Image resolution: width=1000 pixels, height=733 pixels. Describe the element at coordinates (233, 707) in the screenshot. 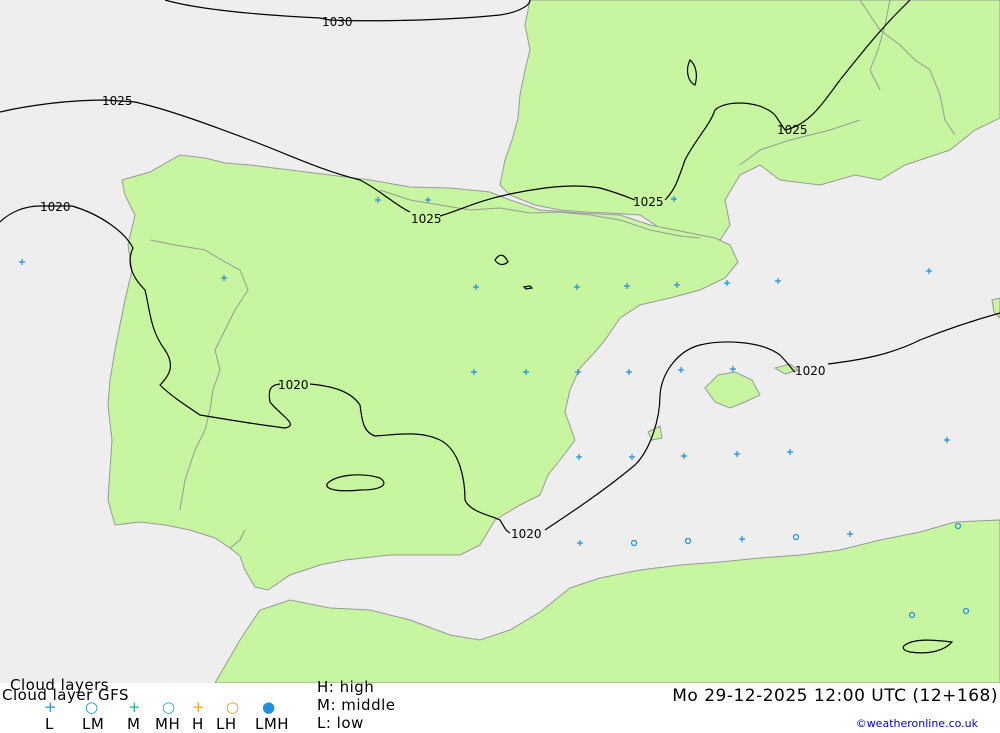

I see `circle-orange-icon: ○` at that location.